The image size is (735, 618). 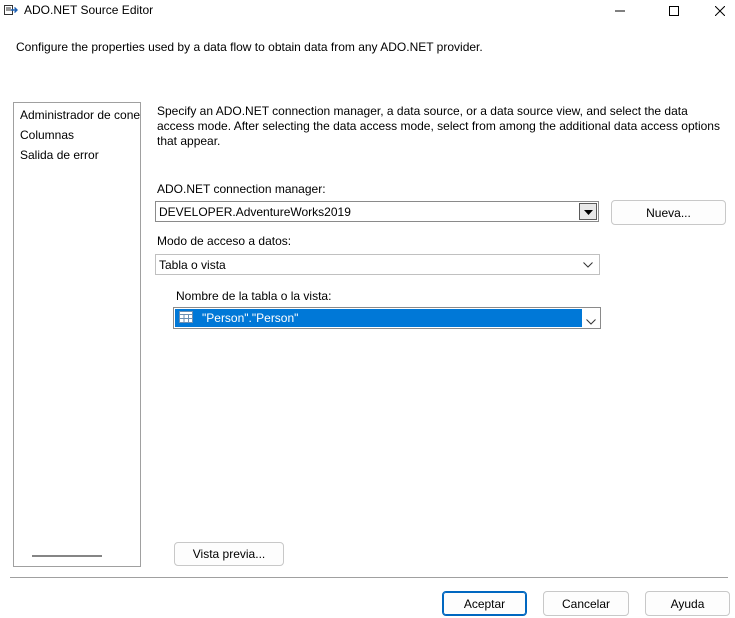 I want to click on access-mode-value: Tabla o vista, so click(x=192, y=264).